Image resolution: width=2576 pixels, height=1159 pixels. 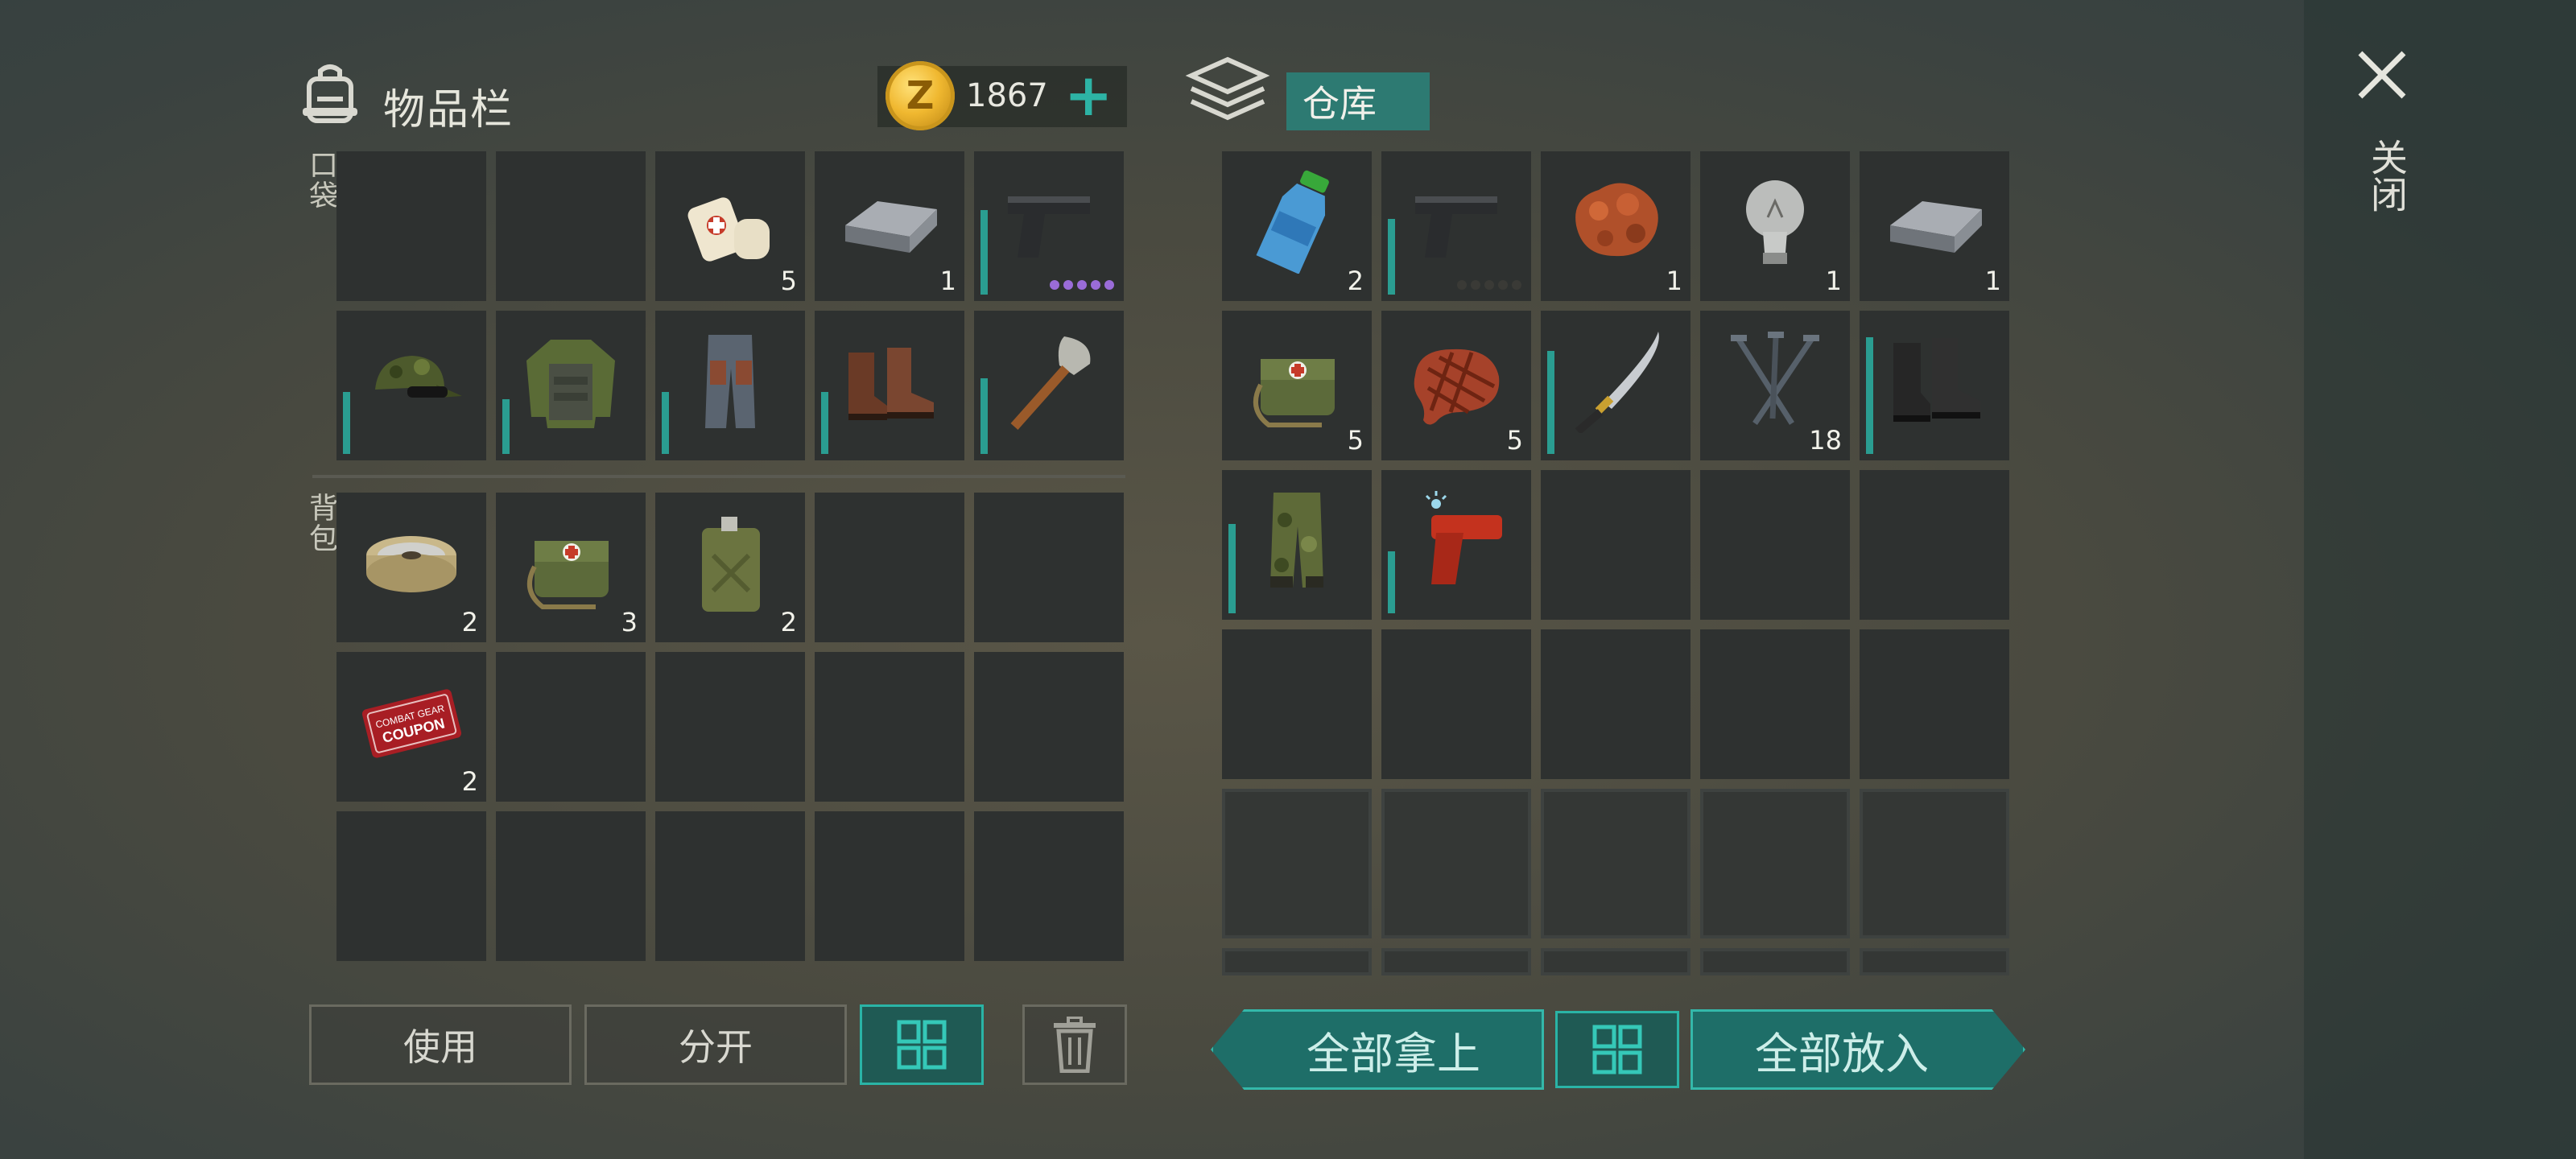 I want to click on take-all-label: 全部拿上, so click(x=1393, y=1053).